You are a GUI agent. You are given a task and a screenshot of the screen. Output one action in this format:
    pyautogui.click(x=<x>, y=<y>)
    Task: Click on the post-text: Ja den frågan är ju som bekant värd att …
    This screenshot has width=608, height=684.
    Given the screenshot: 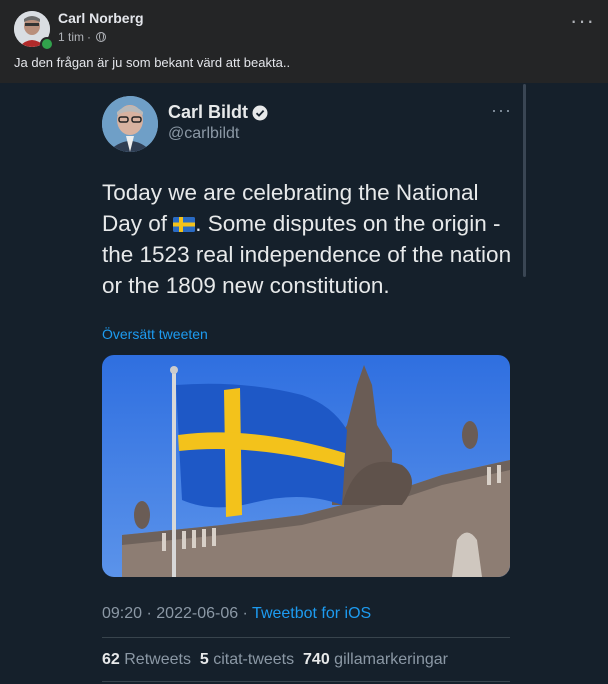 What is the action you would take?
    pyautogui.click(x=152, y=62)
    